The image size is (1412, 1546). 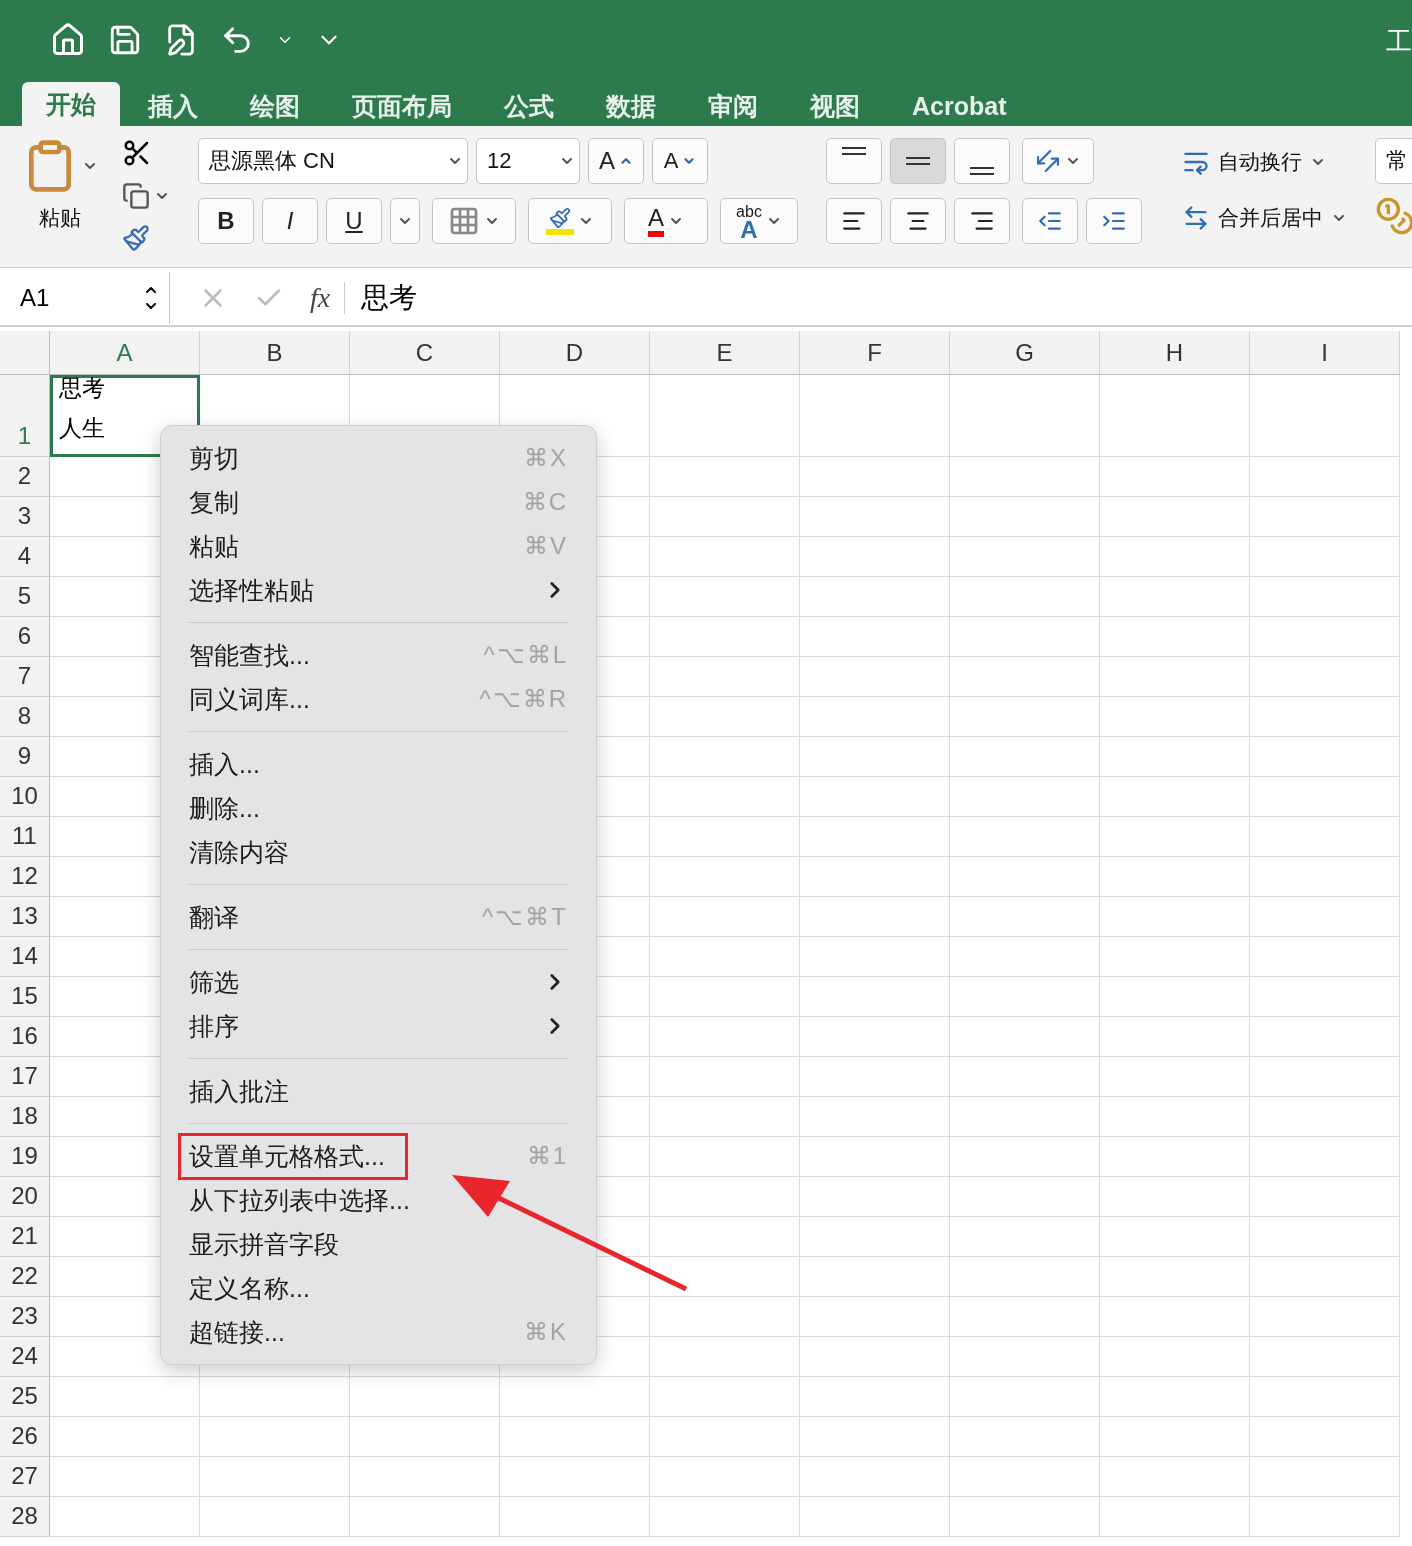 What do you see at coordinates (1399, 41) in the screenshot?
I see `window-title: 工` at bounding box center [1399, 41].